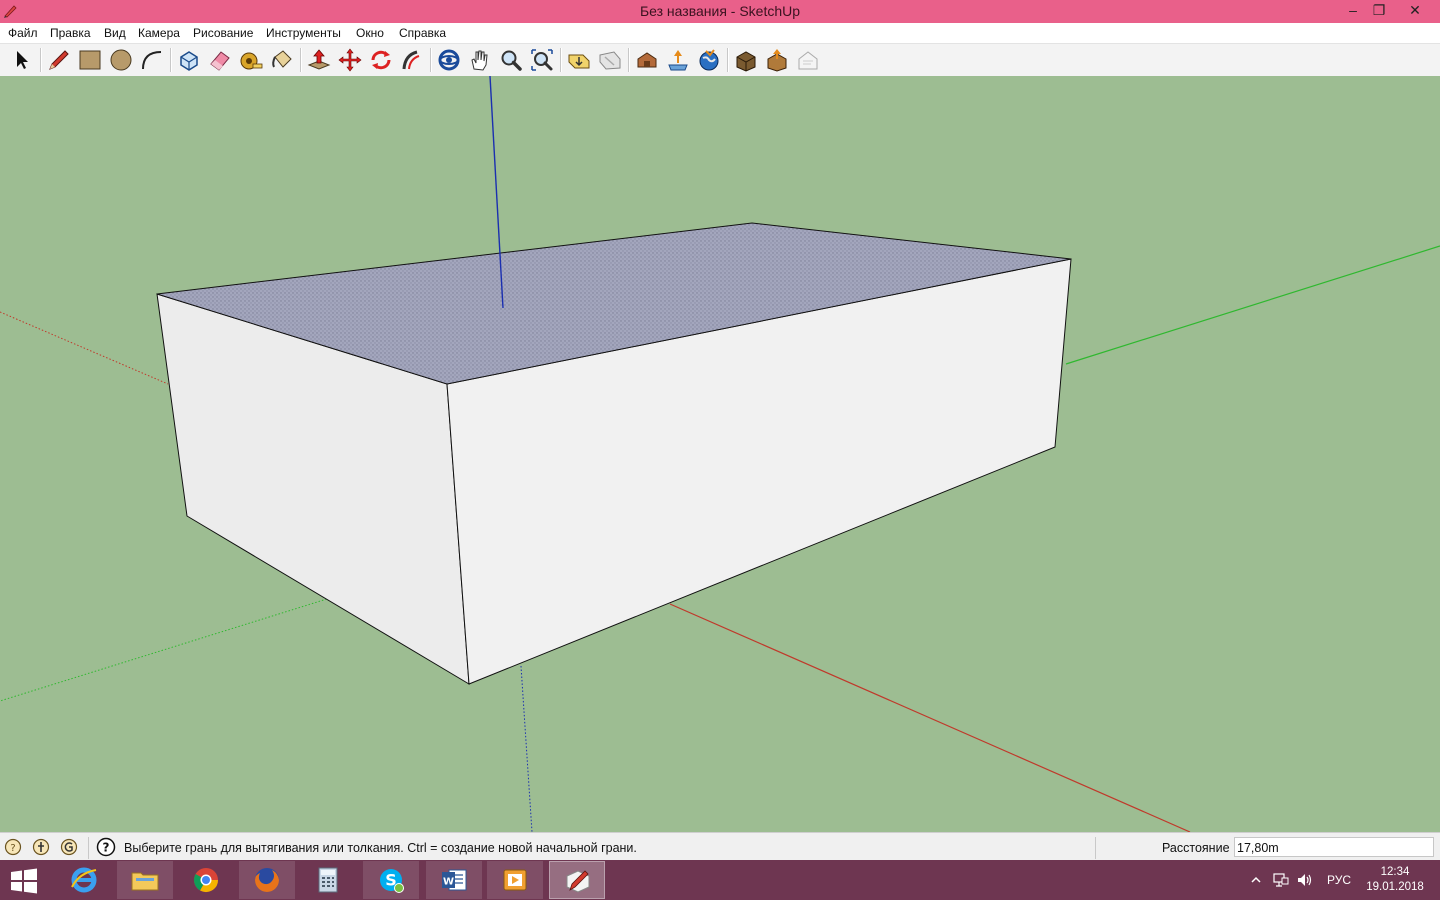 This screenshot has height=900, width=1440. I want to click on follow-me-tool-button, so click(412, 60).